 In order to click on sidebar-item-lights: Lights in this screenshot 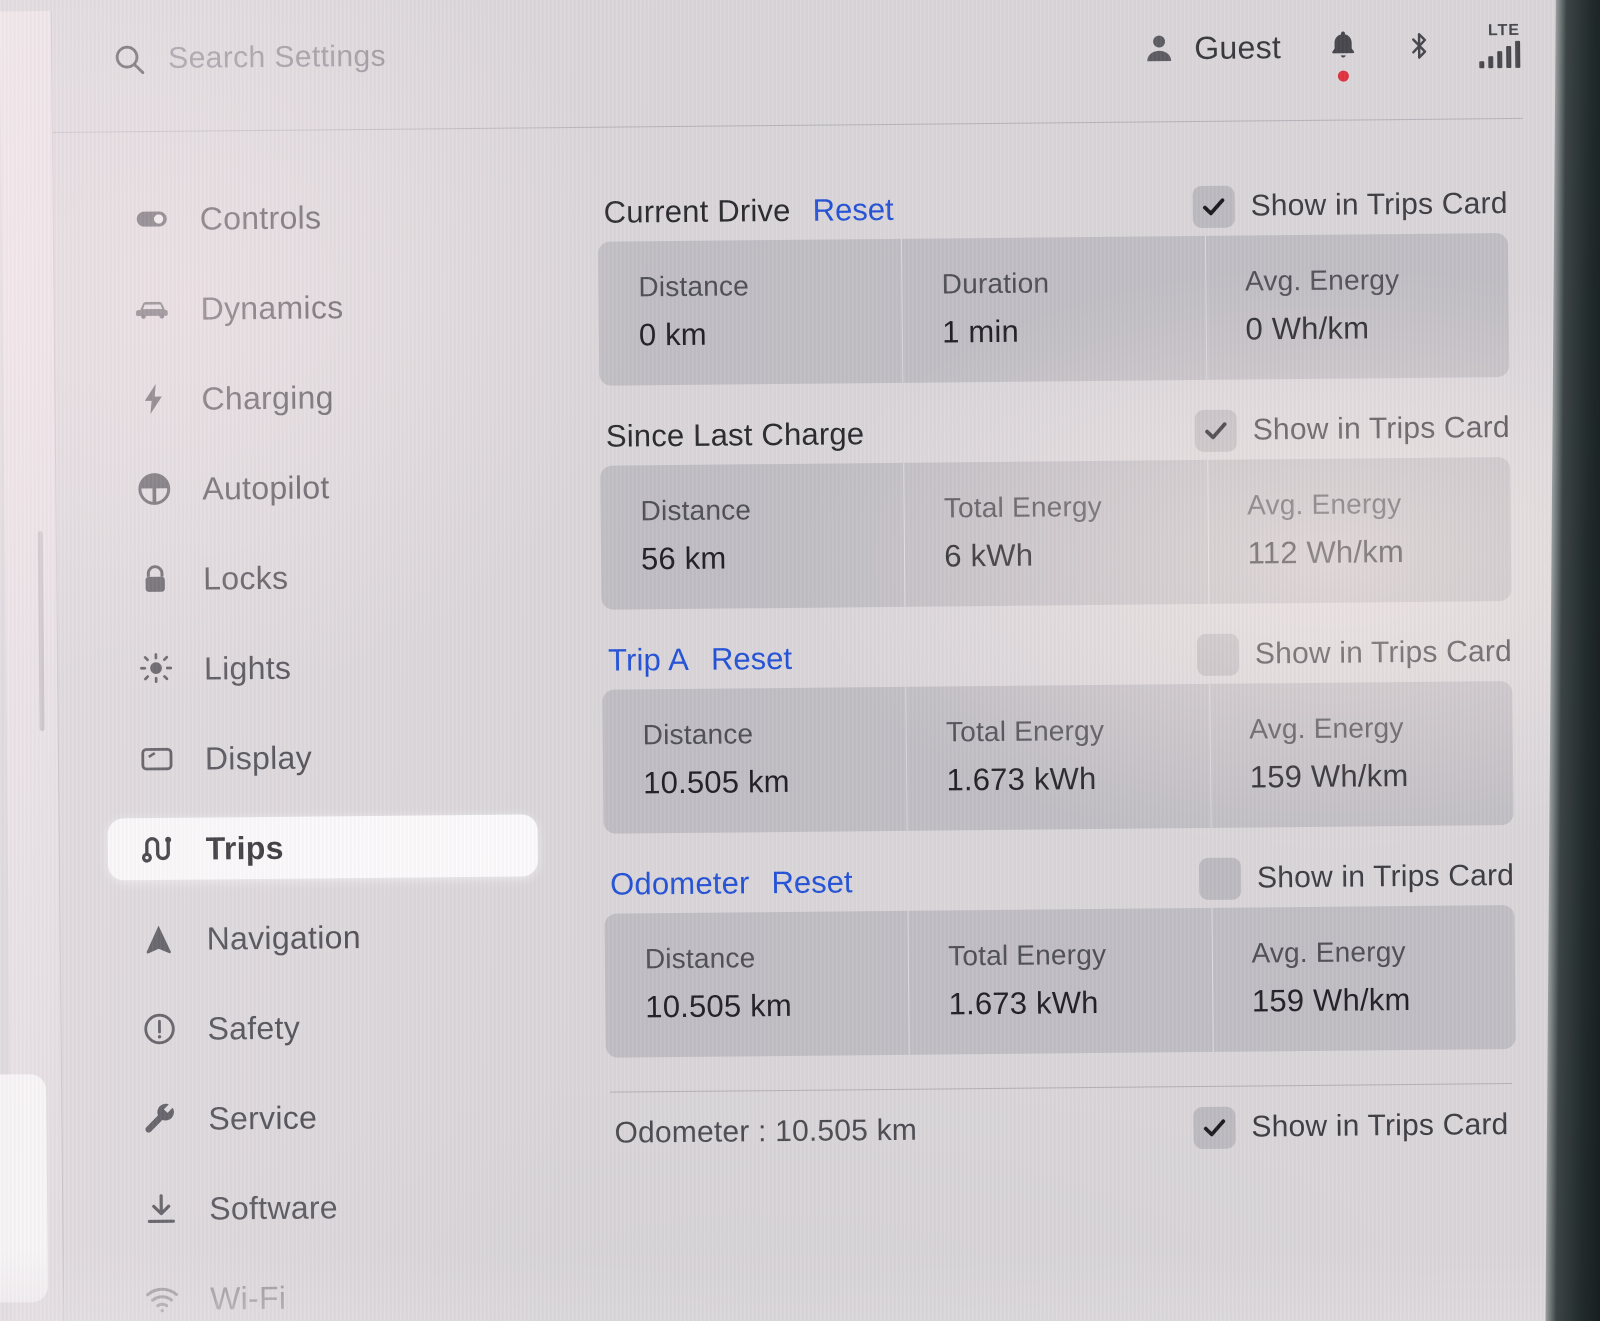, I will do `click(321, 667)`.